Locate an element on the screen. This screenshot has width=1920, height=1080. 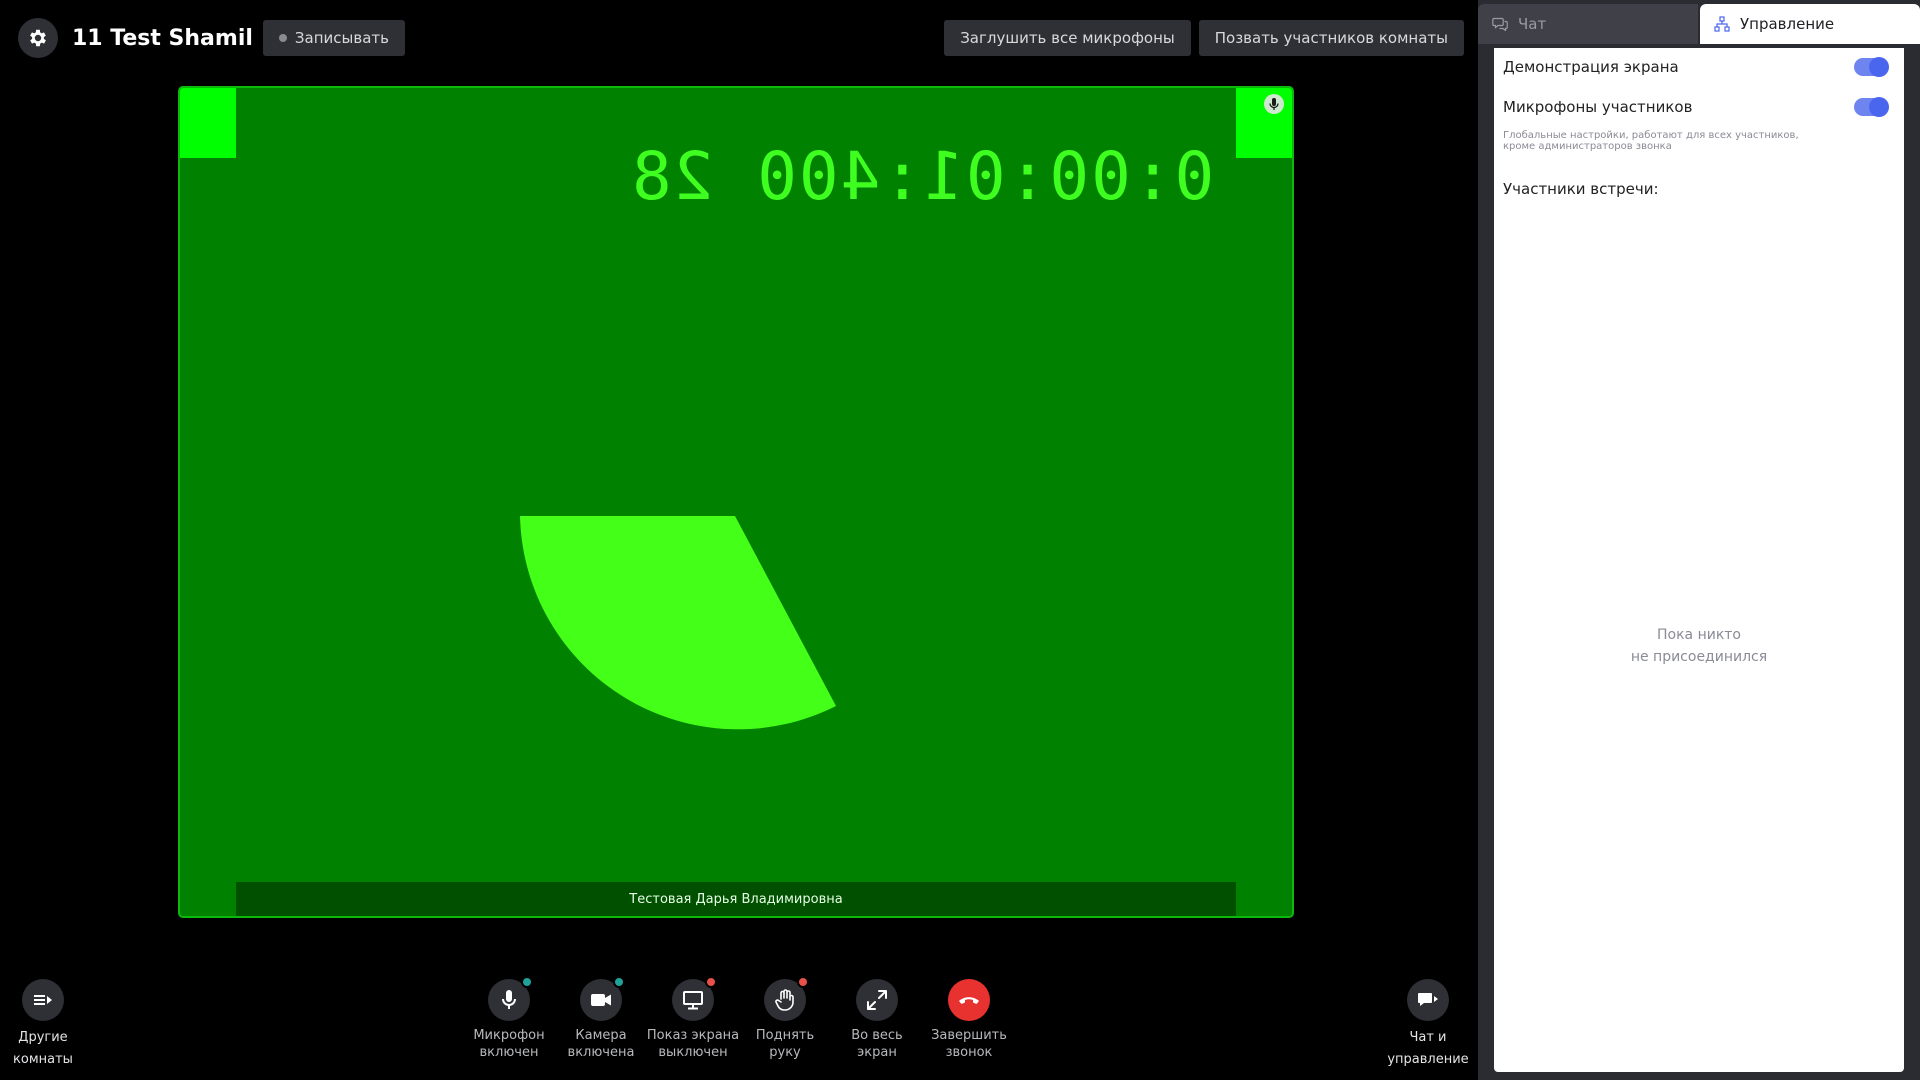
screen-share-toggle is located at coordinates (1871, 67).